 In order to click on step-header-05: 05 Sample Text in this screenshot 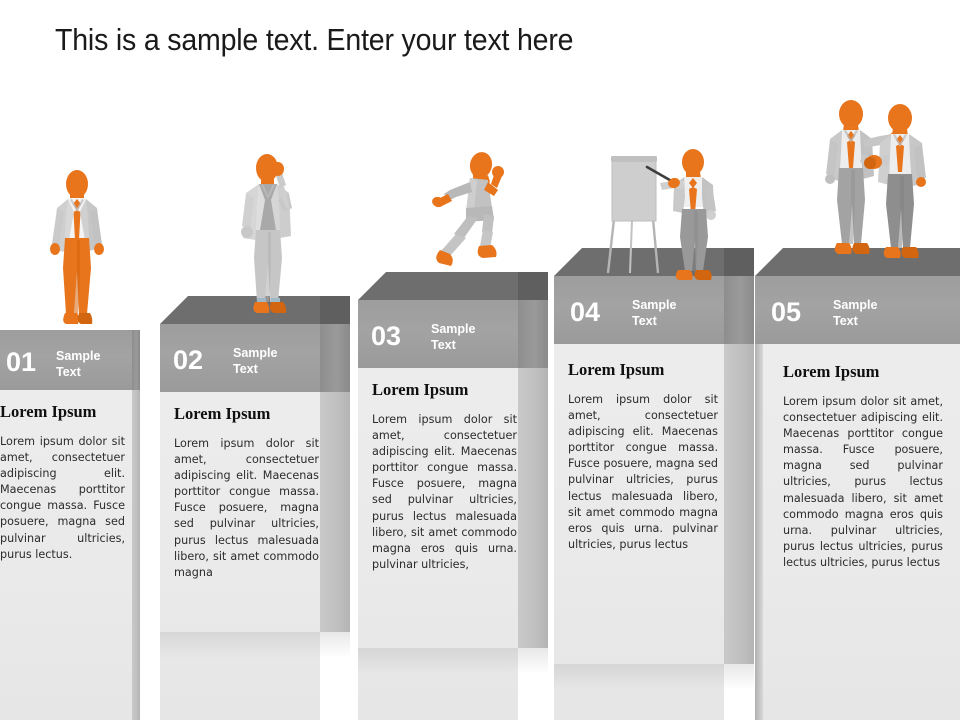, I will do `click(857, 310)`.